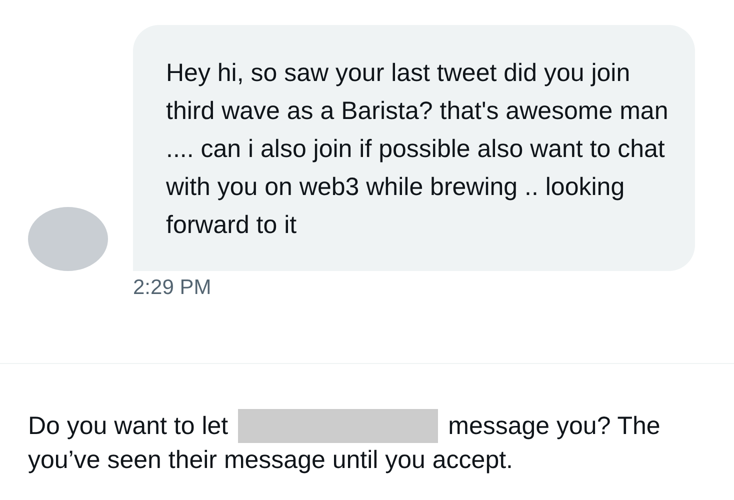 The image size is (734, 500). What do you see at coordinates (271, 460) in the screenshot?
I see `request-text: you’ve seen their message until you accept.` at bounding box center [271, 460].